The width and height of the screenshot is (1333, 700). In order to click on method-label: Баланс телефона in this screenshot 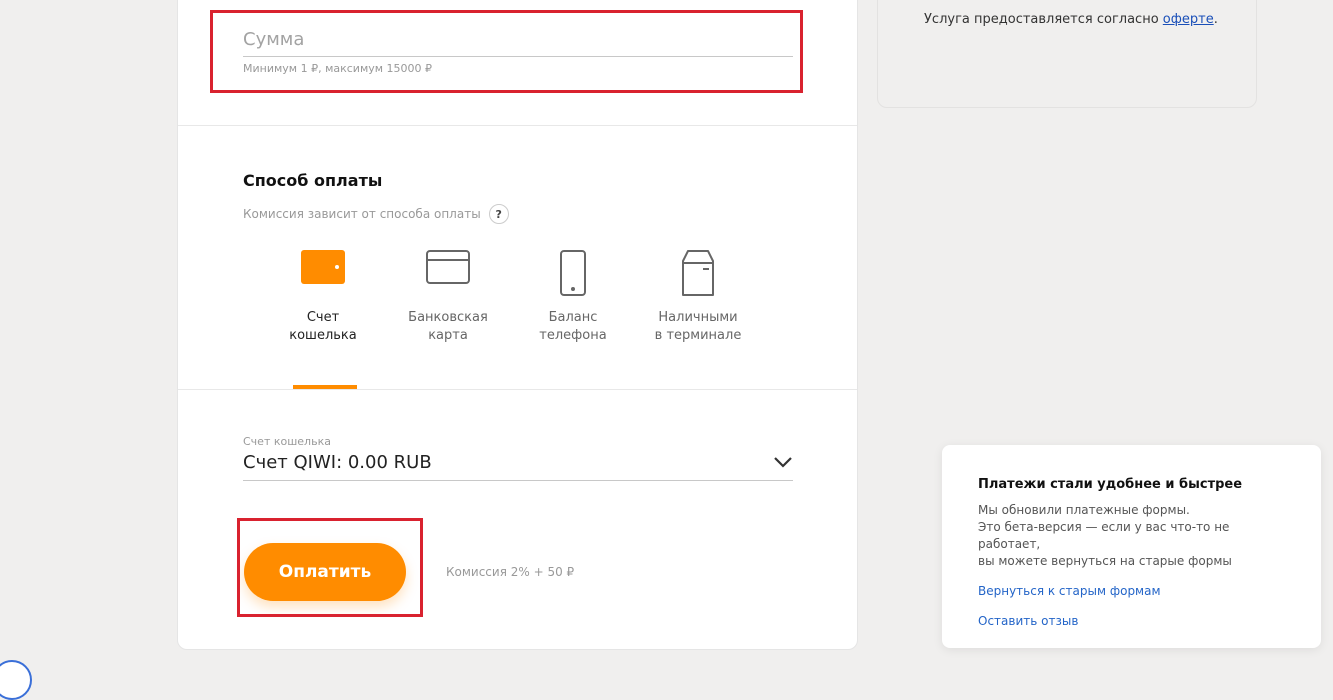, I will do `click(573, 326)`.